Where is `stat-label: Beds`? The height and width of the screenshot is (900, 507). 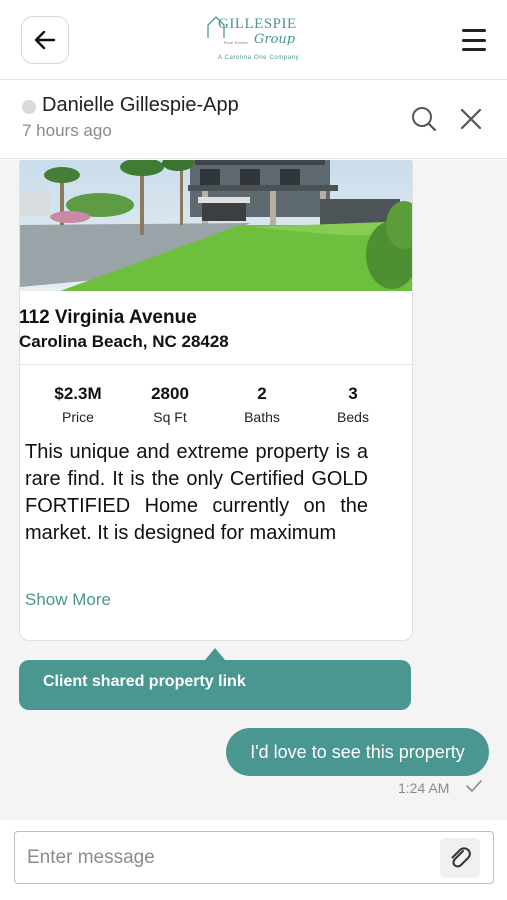
stat-label: Beds is located at coordinates (353, 417).